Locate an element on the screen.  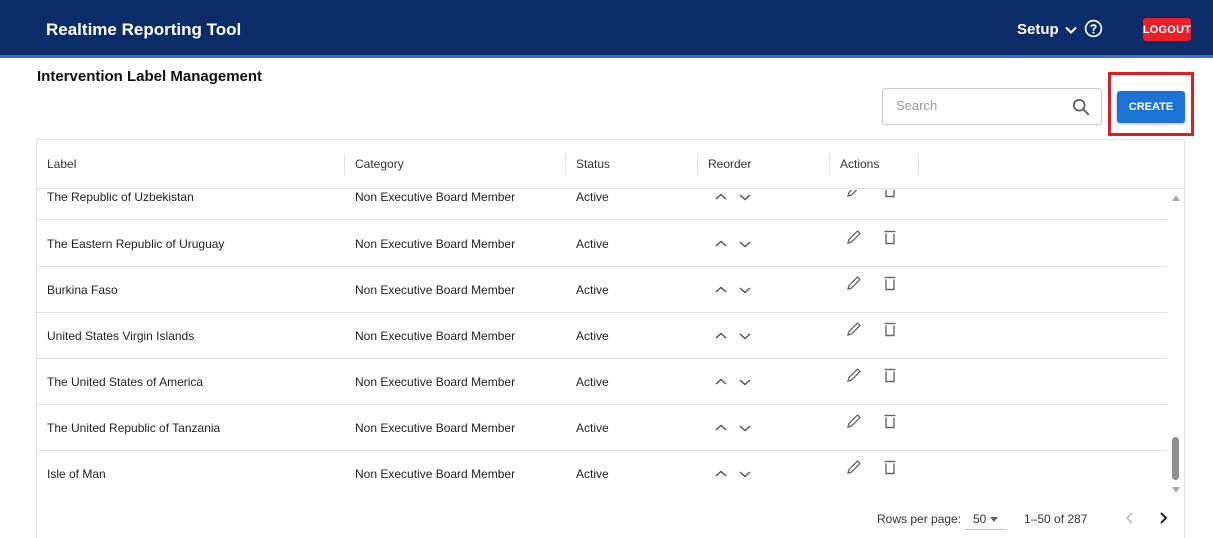
table-header: Label Category Status Reorder Actions is located at coordinates (610, 164).